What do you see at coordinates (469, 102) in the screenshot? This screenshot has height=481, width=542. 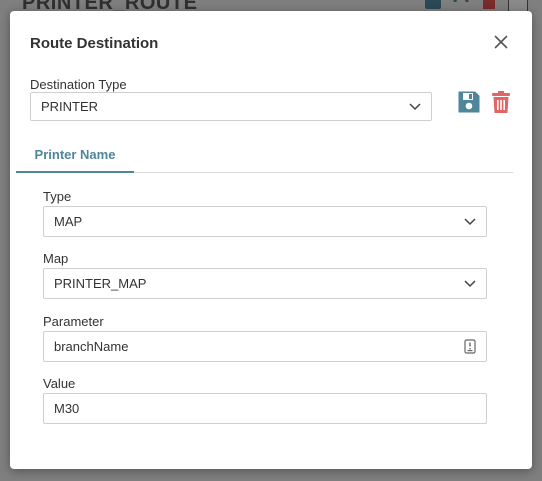 I see `save-icon` at bounding box center [469, 102].